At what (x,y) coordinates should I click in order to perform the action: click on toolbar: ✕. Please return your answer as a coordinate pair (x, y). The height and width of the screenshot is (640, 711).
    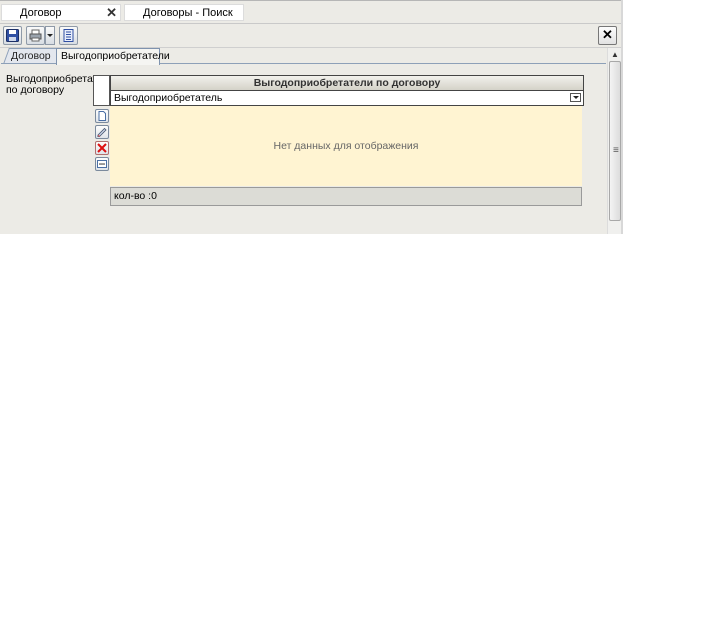
    Looking at the image, I should click on (310, 36).